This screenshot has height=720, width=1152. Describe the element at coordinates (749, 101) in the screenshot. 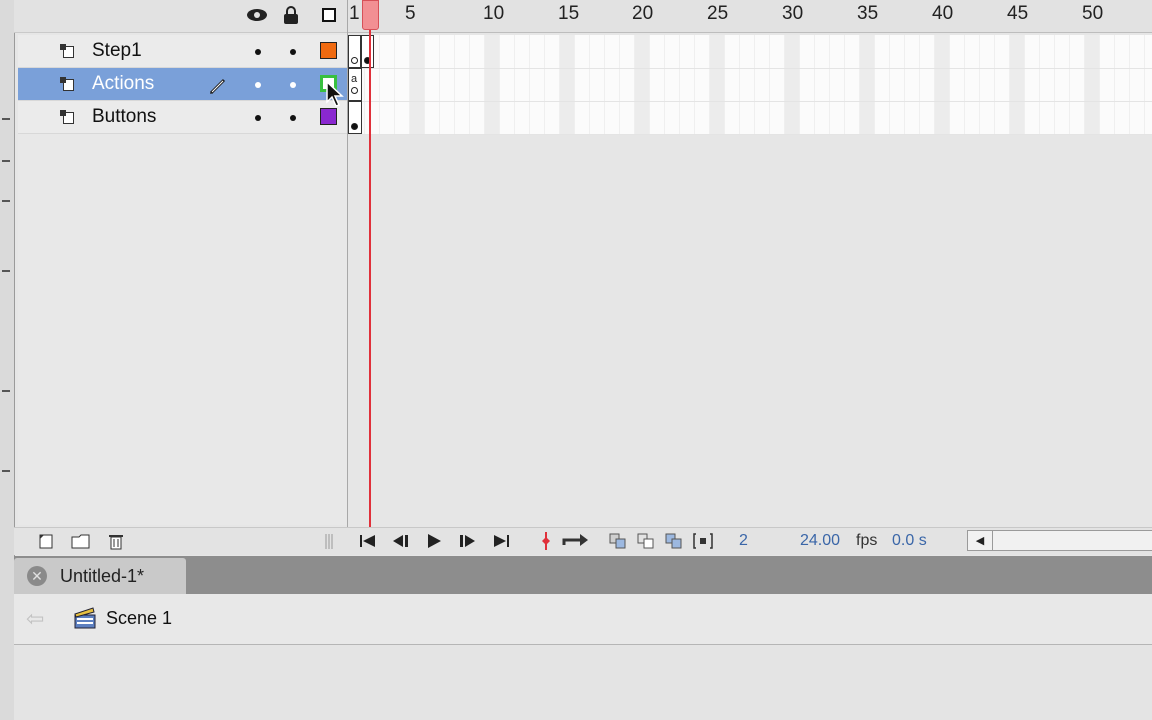

I see `row-gridline` at that location.